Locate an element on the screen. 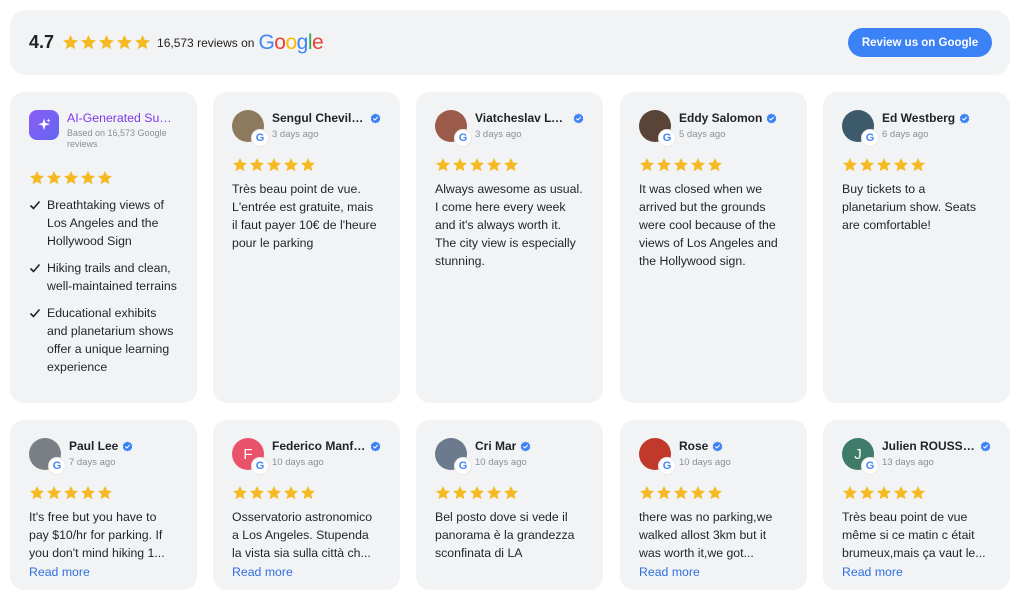  review-count: 16,573 reviews on is located at coordinates (206, 42).